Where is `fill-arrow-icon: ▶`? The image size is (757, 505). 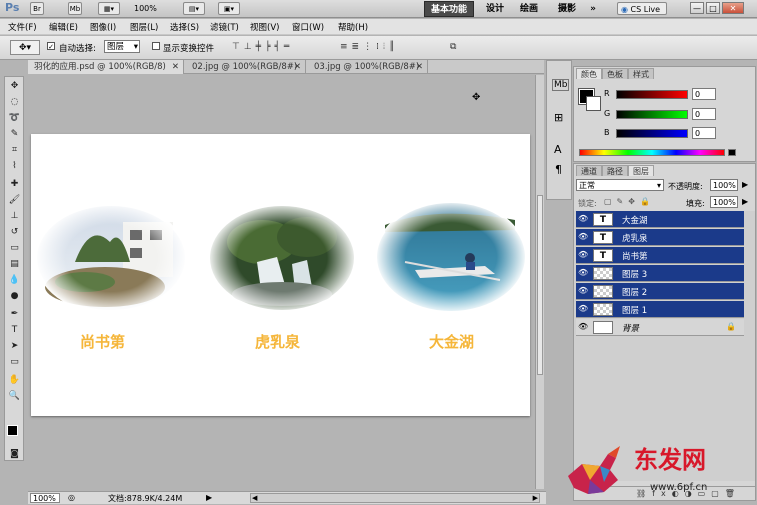
fill-arrow-icon: ▶ is located at coordinates (745, 201).